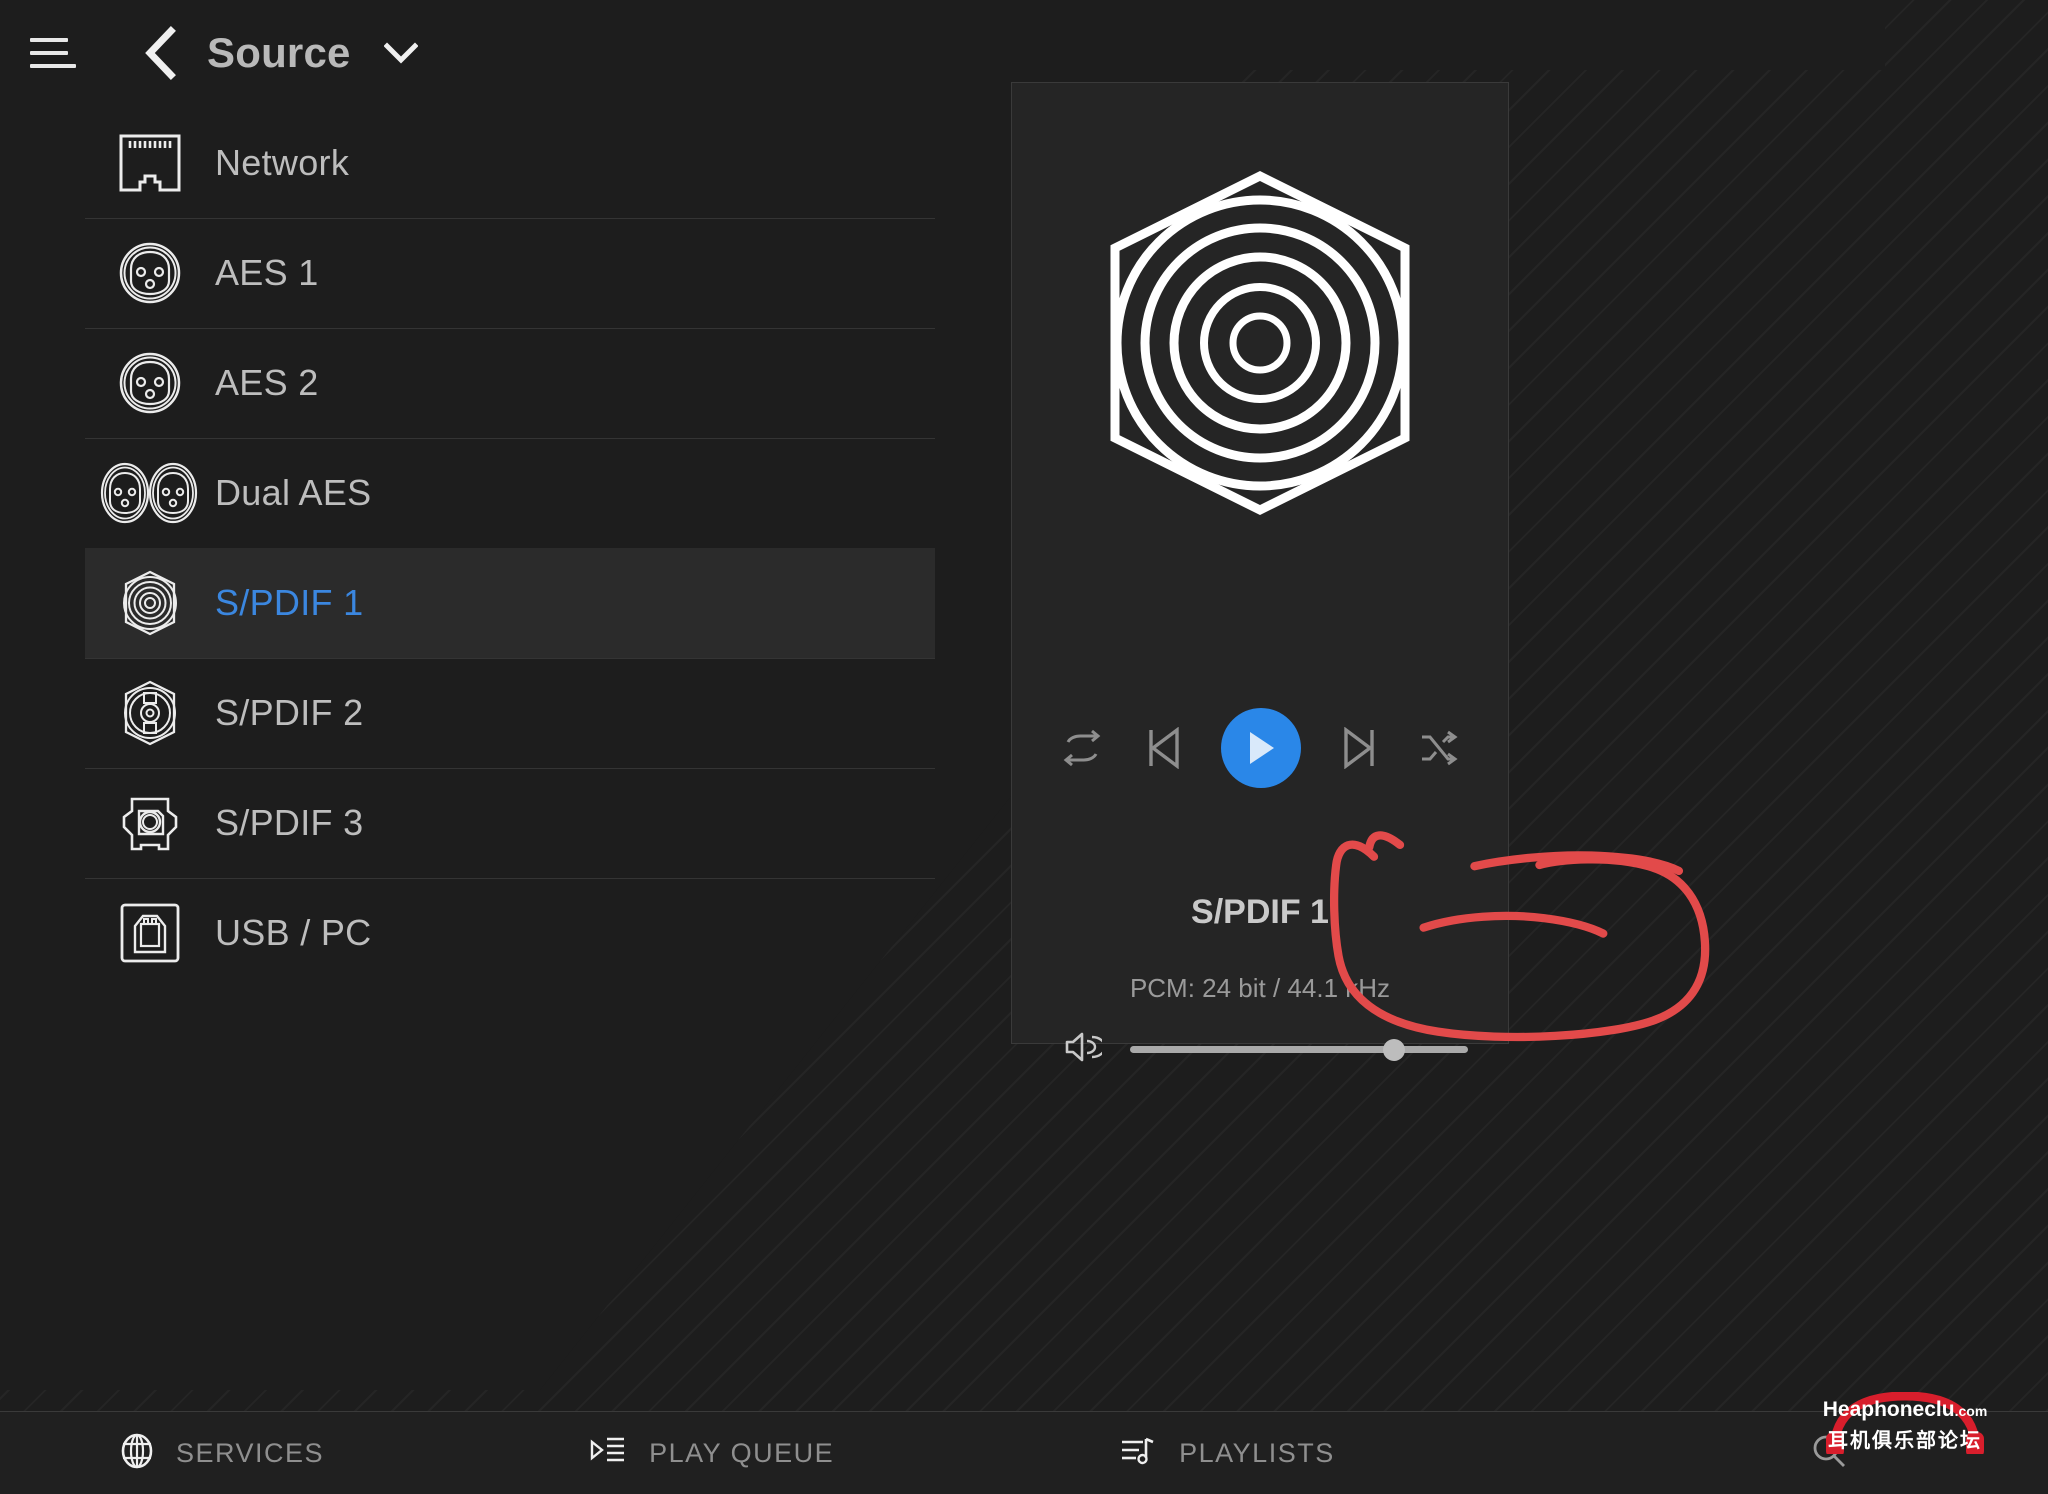 The width and height of the screenshot is (2048, 1494). What do you see at coordinates (1163, 748) in the screenshot?
I see `skip-previous-icon` at bounding box center [1163, 748].